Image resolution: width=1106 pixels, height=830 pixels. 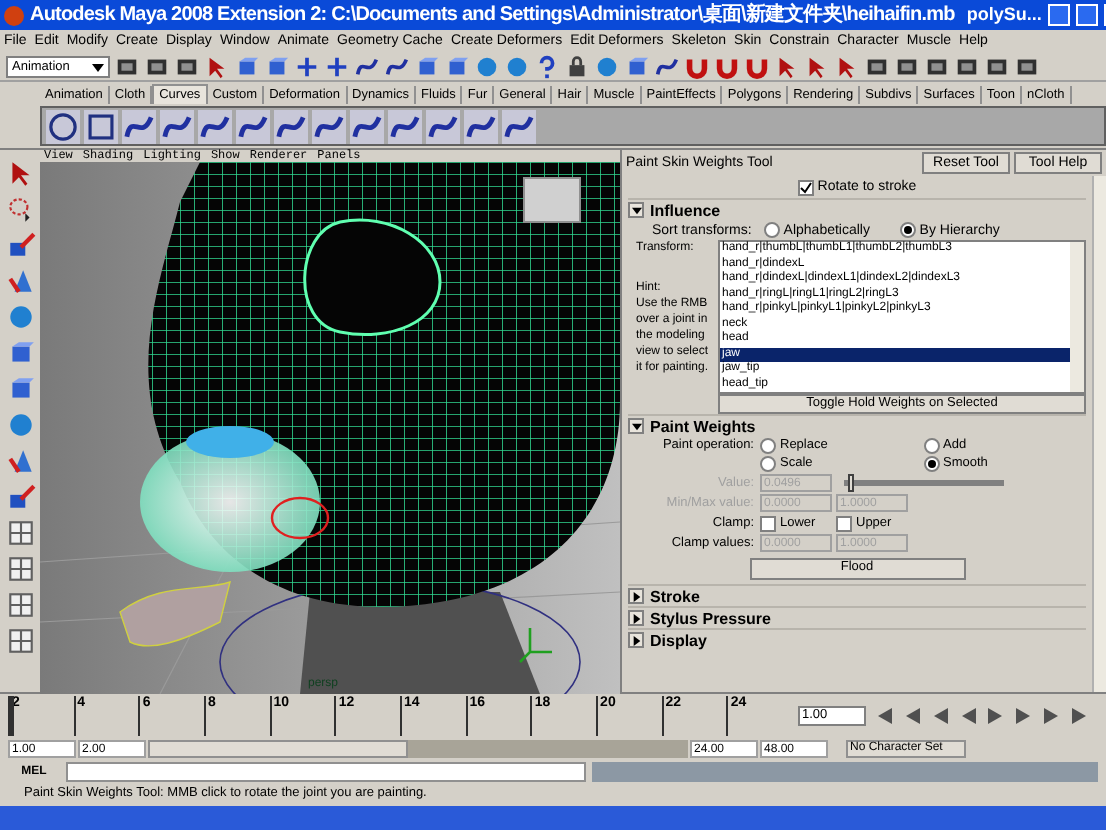 What do you see at coordinates (703, 426) in the screenshot?
I see `section-title: Paint Weights` at bounding box center [703, 426].